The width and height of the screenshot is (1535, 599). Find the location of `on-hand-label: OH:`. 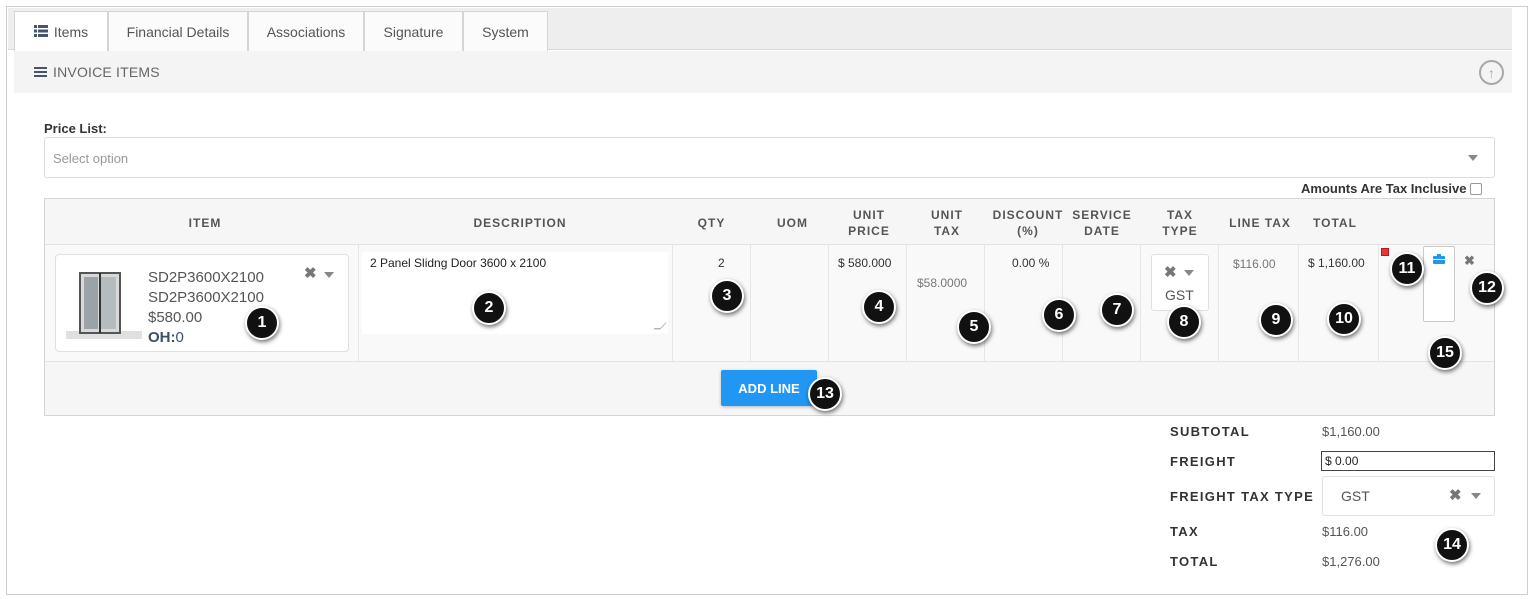

on-hand-label: OH: is located at coordinates (162, 337).